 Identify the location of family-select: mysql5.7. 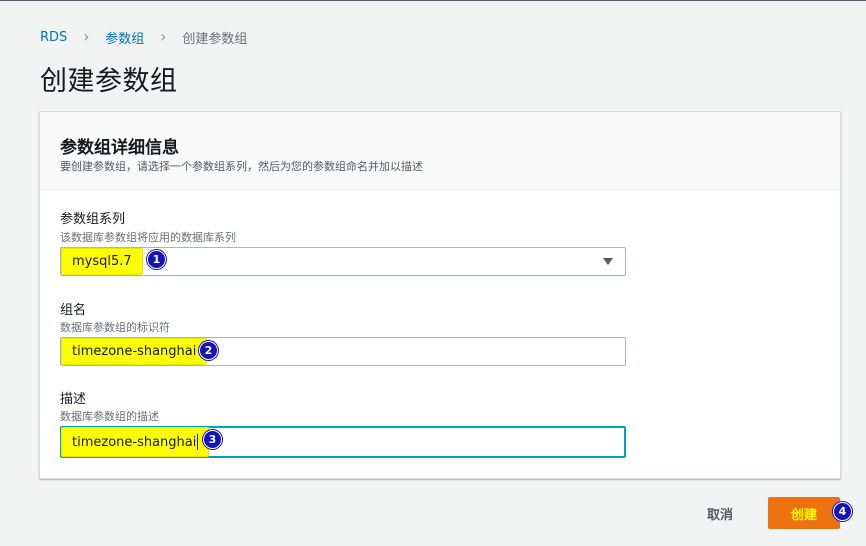
(343, 261).